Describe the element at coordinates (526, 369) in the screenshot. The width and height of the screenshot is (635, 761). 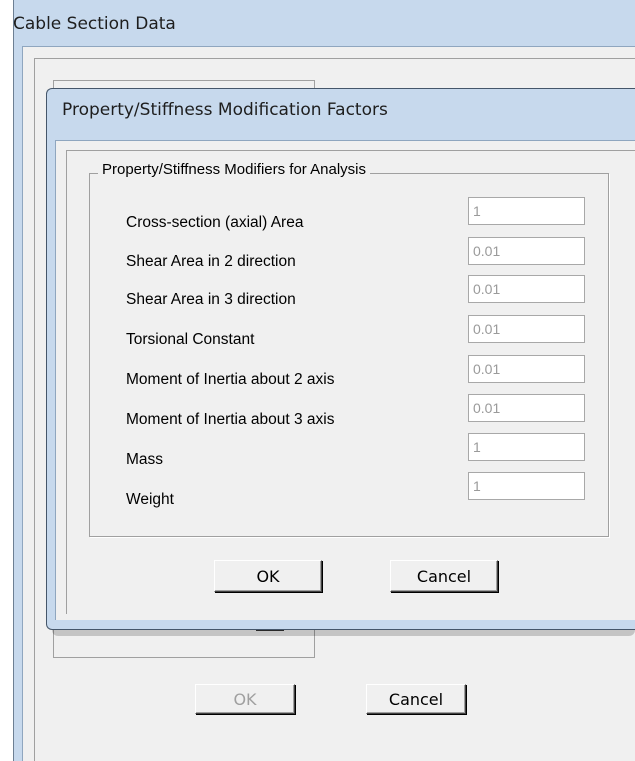
I see `inertia-2-field` at that location.